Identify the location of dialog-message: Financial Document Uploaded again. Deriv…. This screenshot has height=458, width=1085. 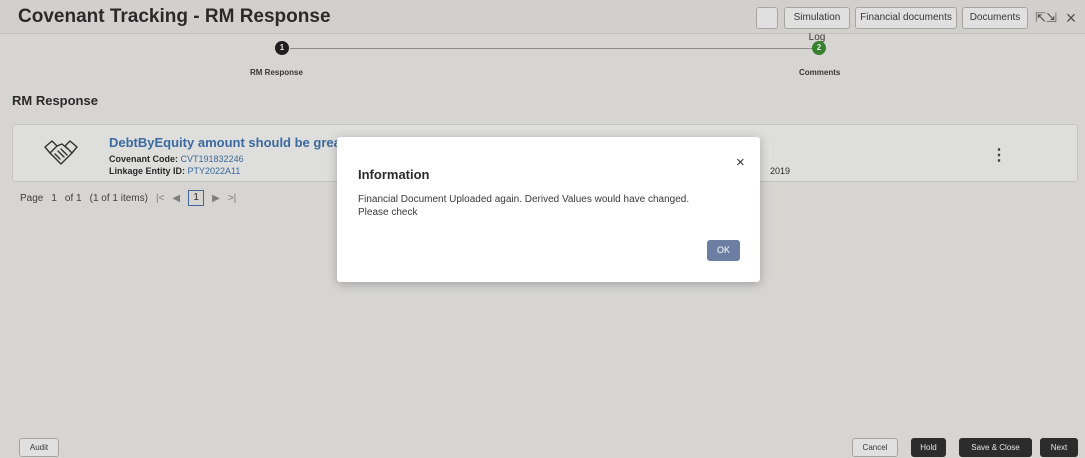
(524, 206).